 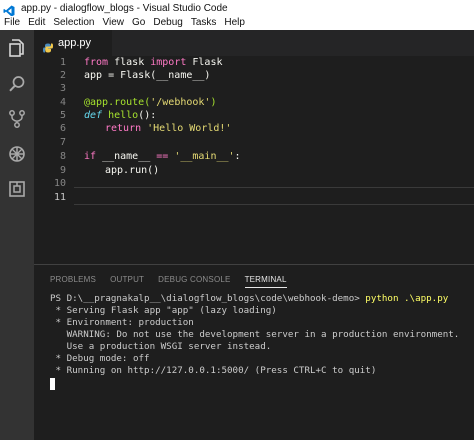 What do you see at coordinates (96, 62) in the screenshot?
I see `code-token: from` at bounding box center [96, 62].